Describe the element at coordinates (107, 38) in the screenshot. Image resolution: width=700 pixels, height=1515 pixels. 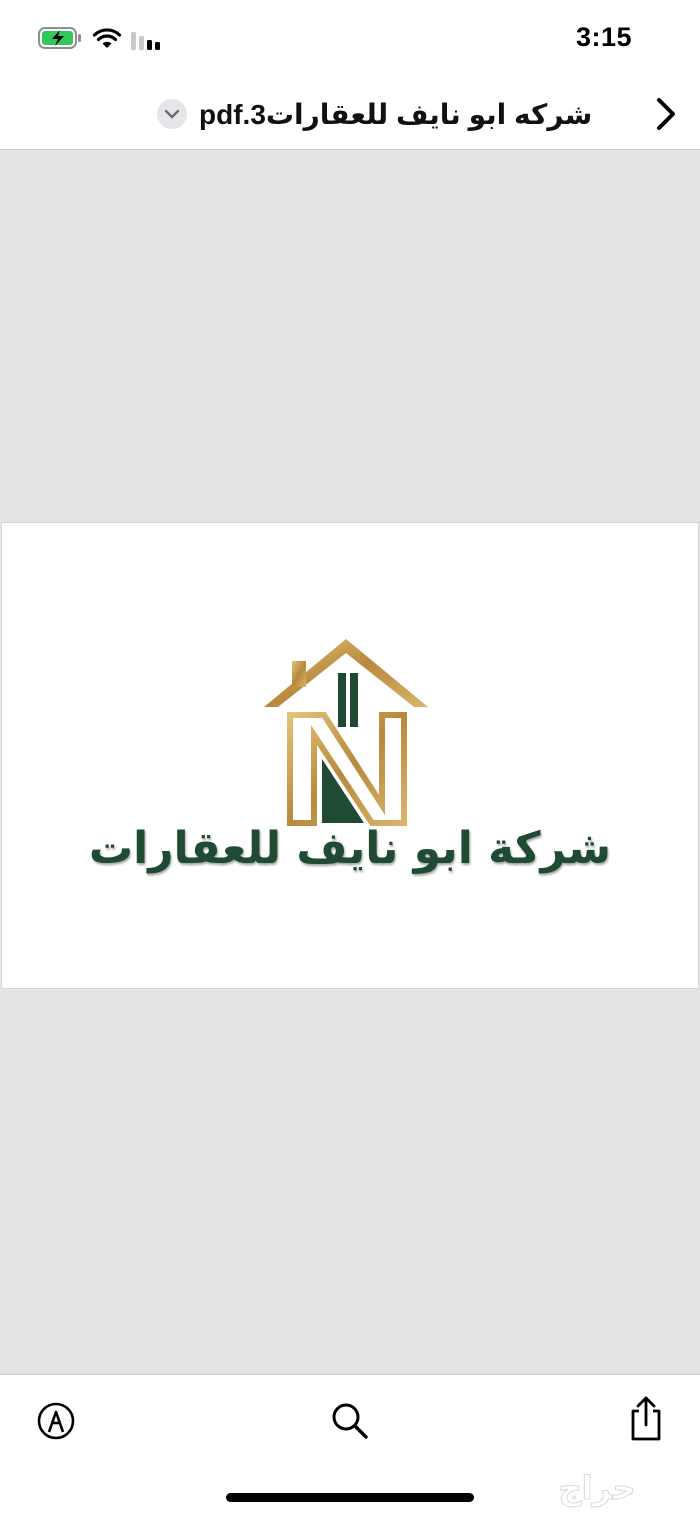
I see `wifi-icon` at that location.